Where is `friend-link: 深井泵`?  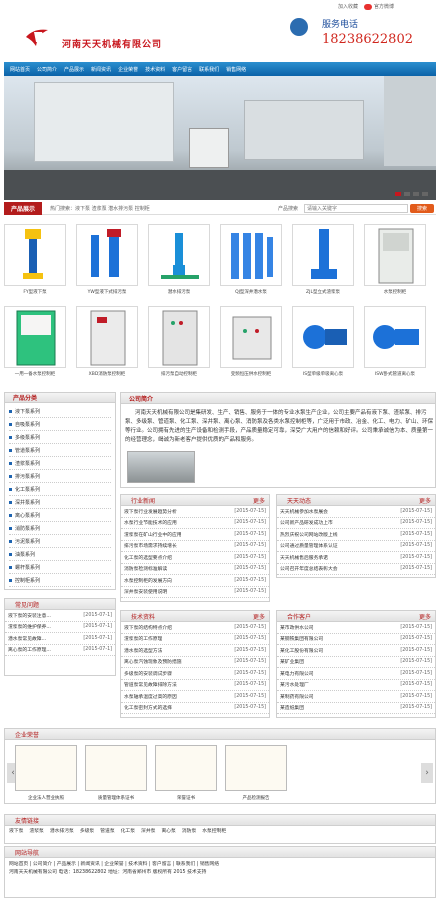 friend-link: 深井泵 is located at coordinates (148, 831).